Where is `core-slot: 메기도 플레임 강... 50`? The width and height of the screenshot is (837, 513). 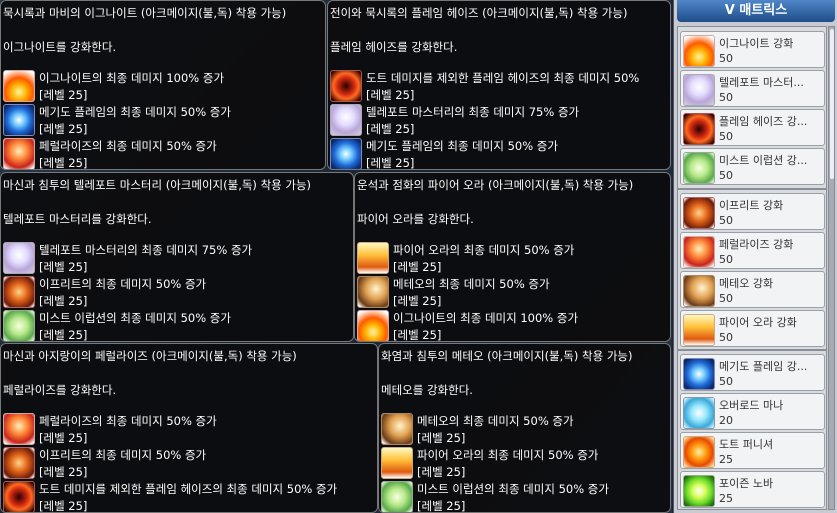 core-slot: 메기도 플레임 강... 50 is located at coordinates (752, 372).